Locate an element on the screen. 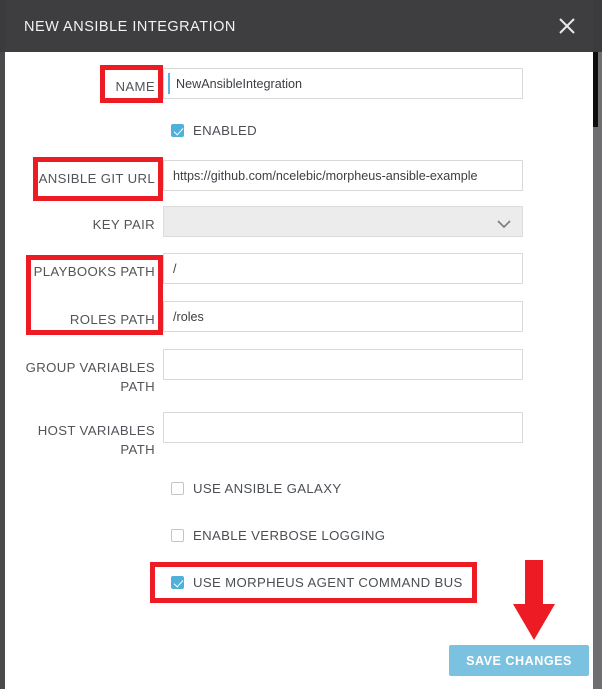 Image resolution: width=602 pixels, height=689 pixels. field-row-key-pair: KEY PAIR is located at coordinates (299, 221).